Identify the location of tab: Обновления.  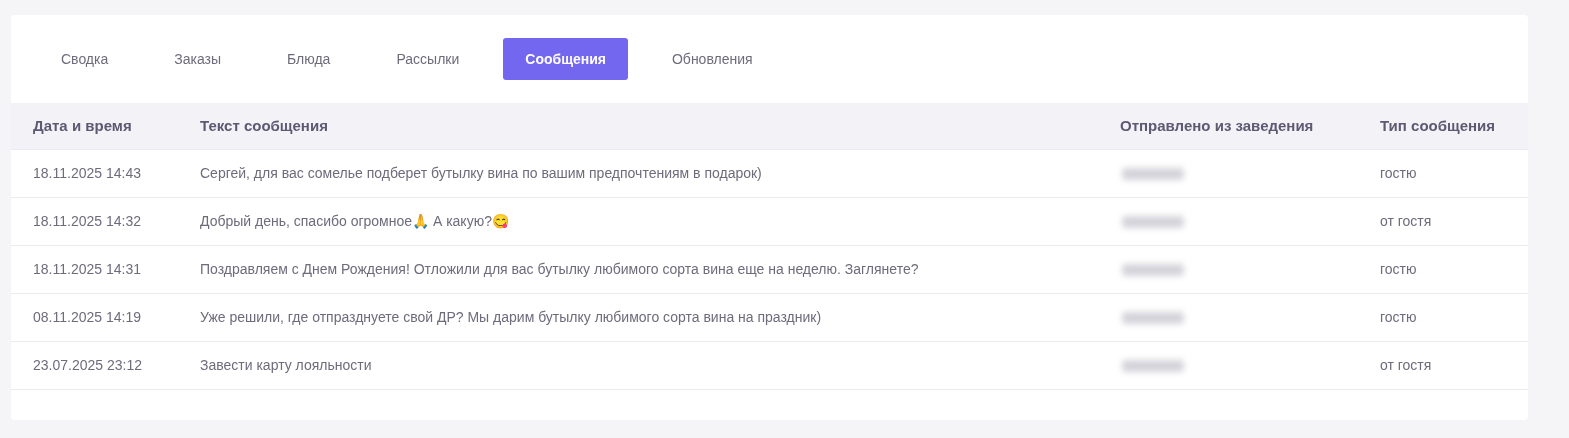
(712, 59).